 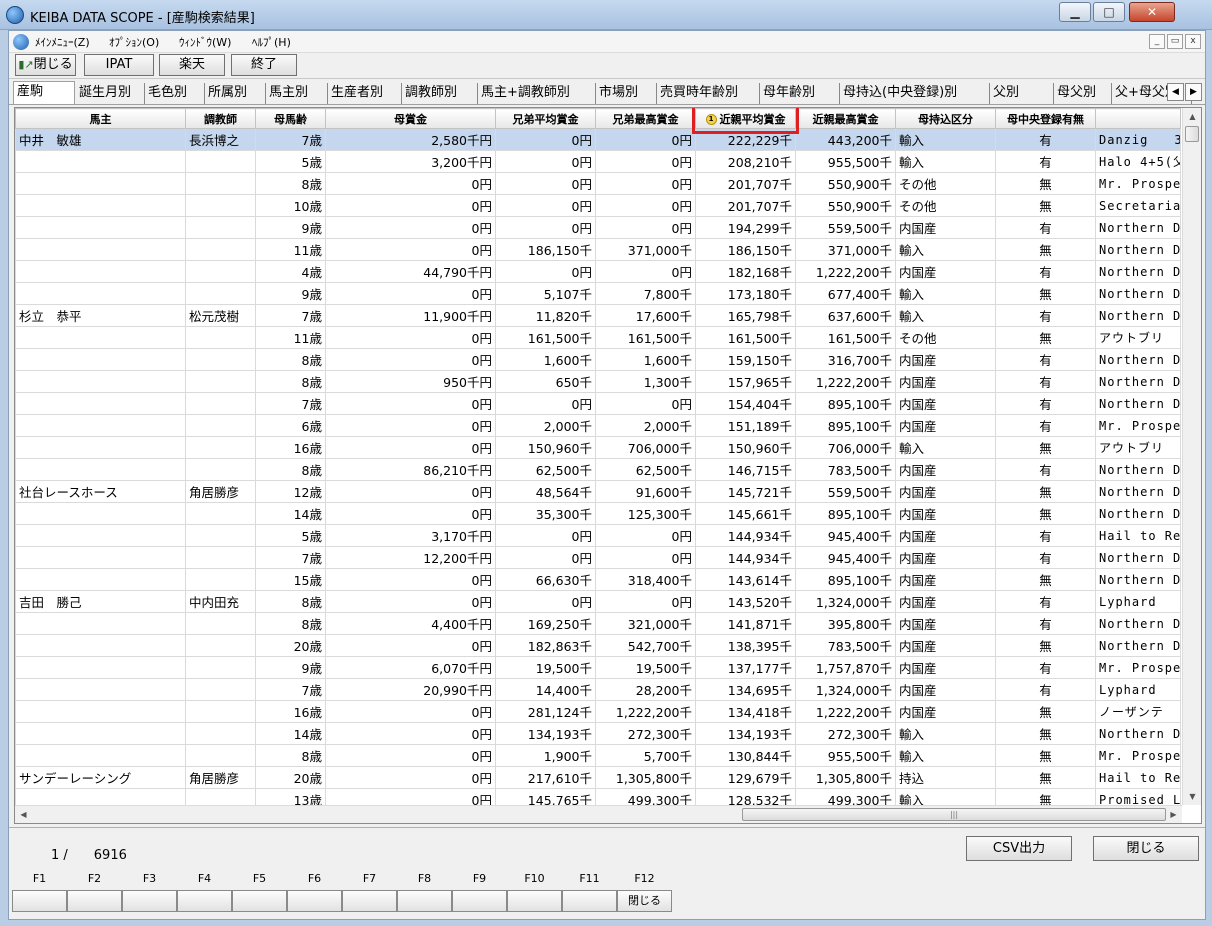 What do you see at coordinates (23, 814) in the screenshot?
I see `scroll-left-icon: ◀` at bounding box center [23, 814].